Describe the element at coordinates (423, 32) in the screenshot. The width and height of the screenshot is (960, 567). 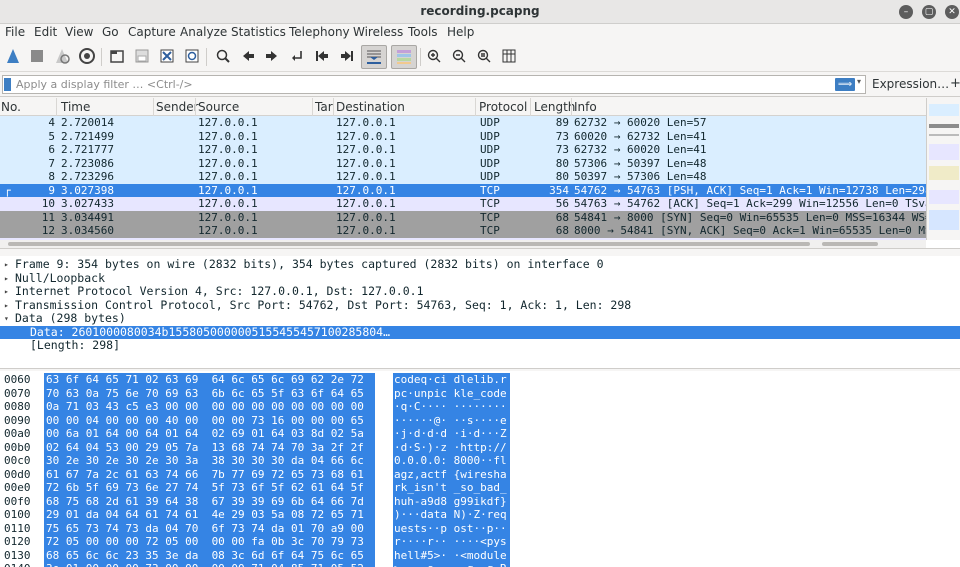
I see `menu-tools: Tools` at that location.